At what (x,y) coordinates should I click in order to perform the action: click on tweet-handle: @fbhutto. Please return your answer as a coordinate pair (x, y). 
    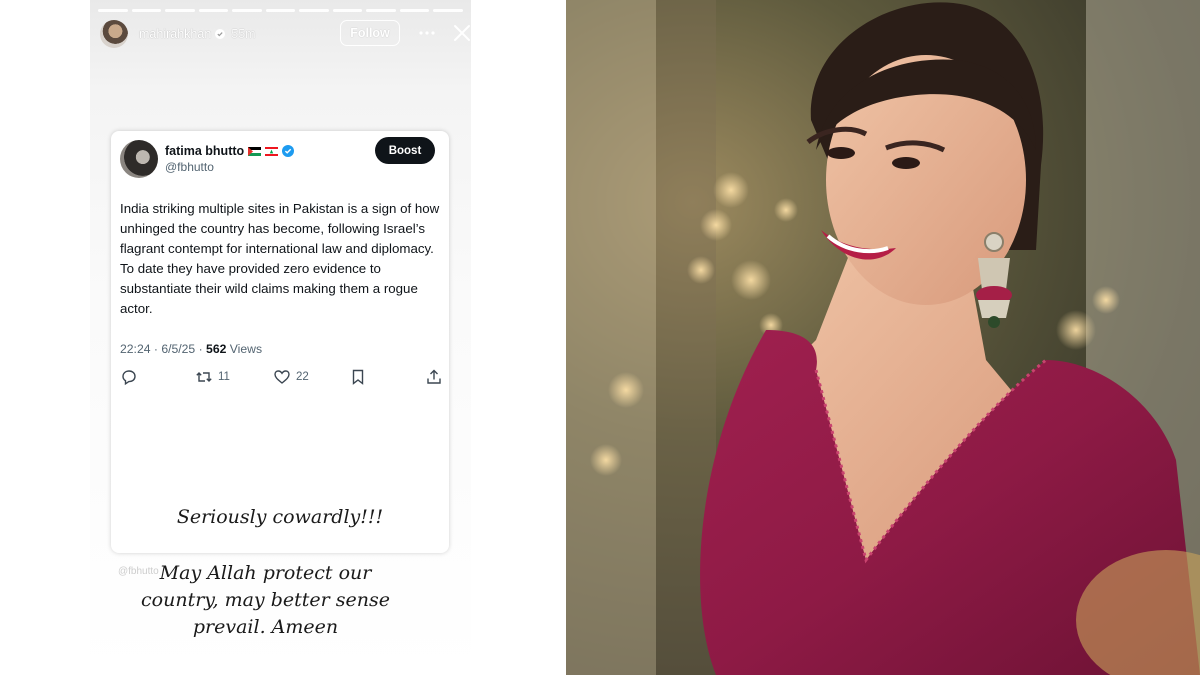
    Looking at the image, I should click on (189, 167).